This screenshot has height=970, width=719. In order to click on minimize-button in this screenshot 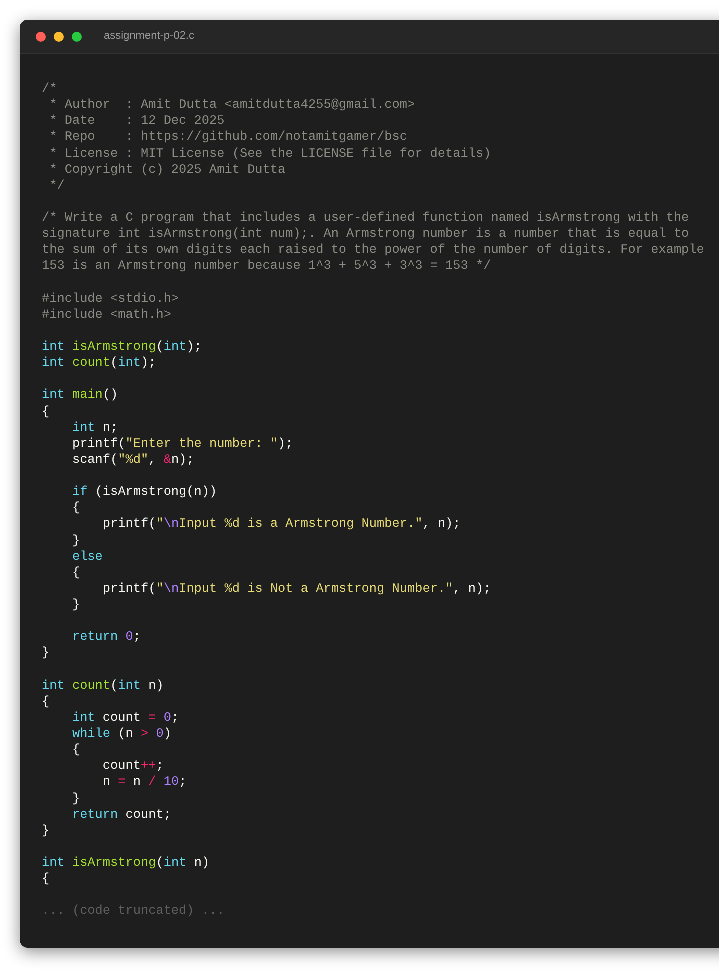, I will do `click(59, 37)`.